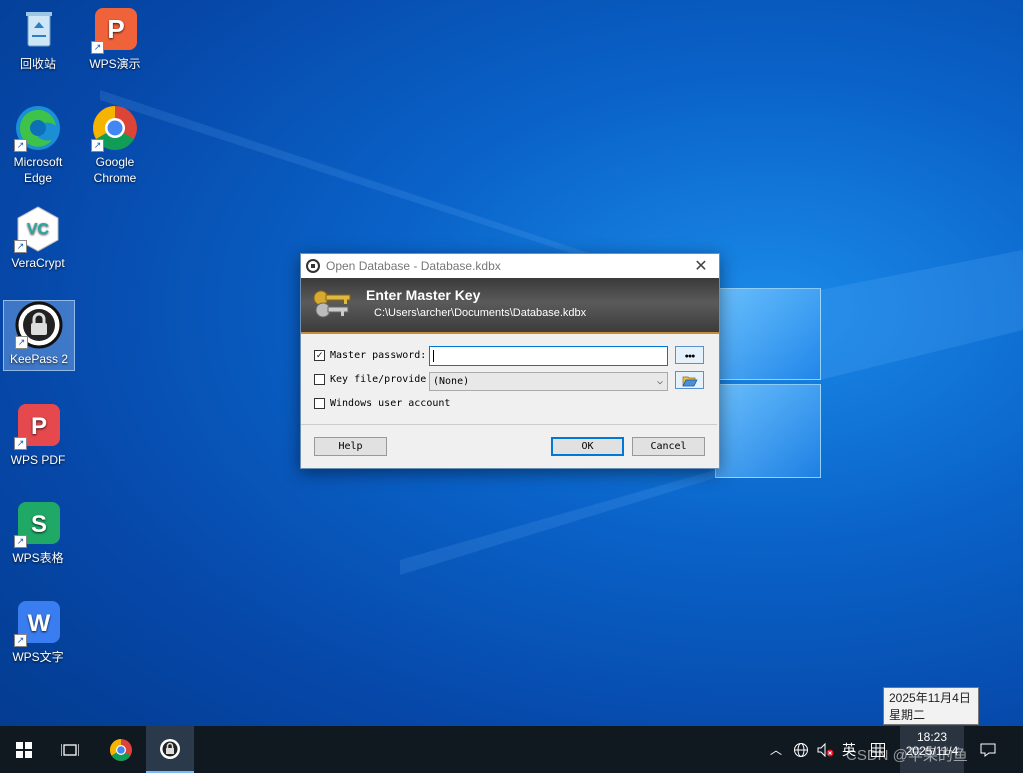  I want to click on taskbar-keepass, so click(170, 749).